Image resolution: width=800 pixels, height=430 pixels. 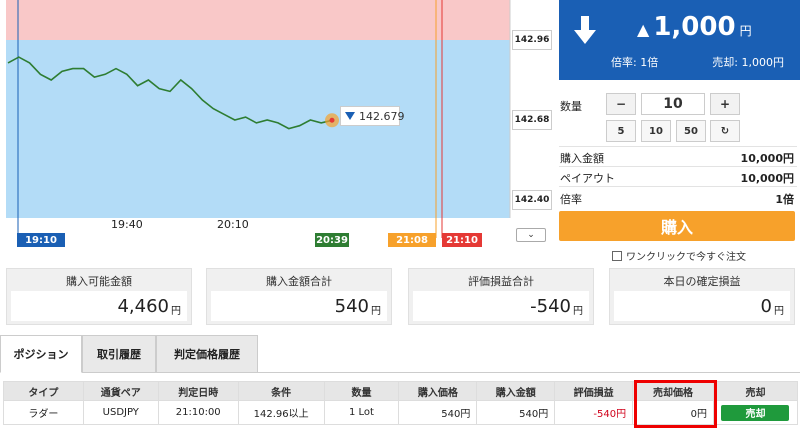 I want to click on buy-price-value: 1,000, so click(x=694, y=27).